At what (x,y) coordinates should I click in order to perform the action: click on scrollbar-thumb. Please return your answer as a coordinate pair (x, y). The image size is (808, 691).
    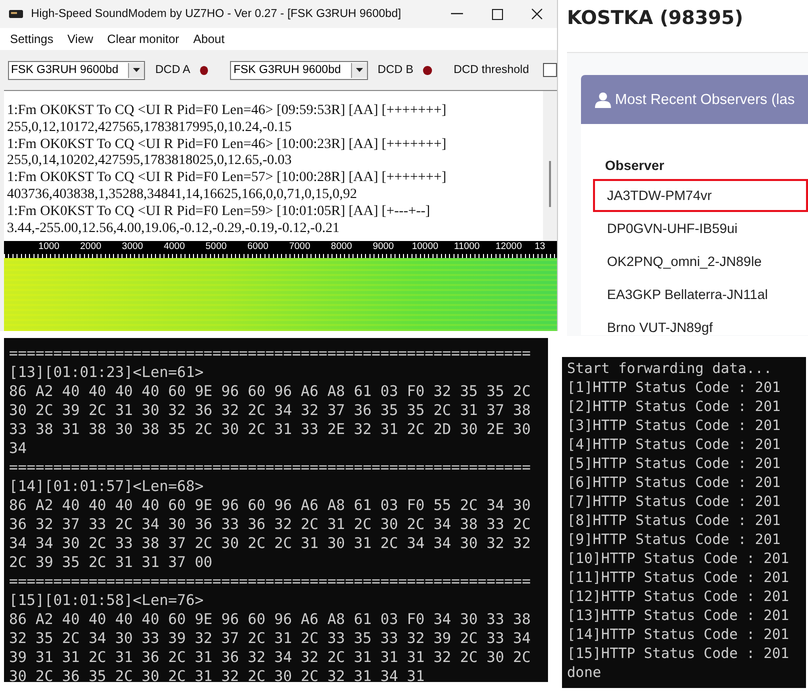
    Looking at the image, I should click on (550, 184).